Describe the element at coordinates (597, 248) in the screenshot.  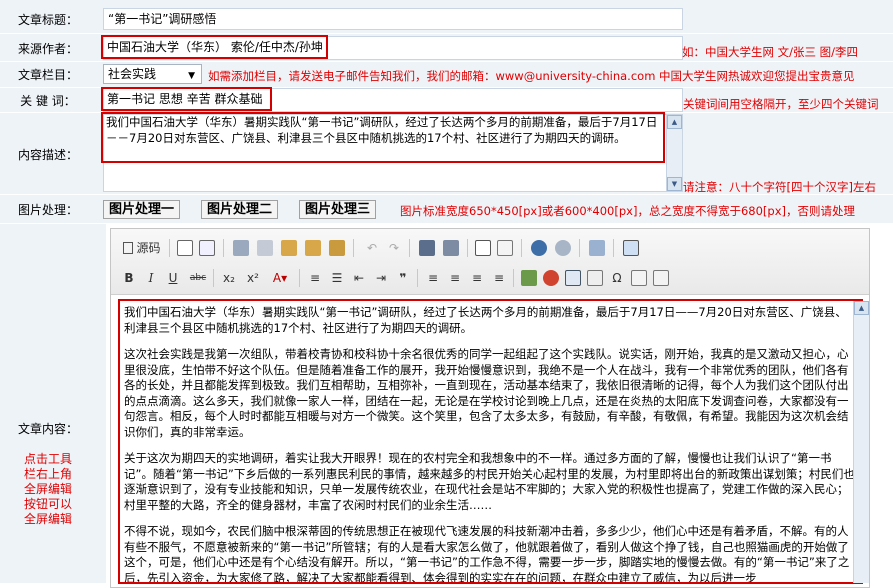
I see `eraser-icon` at that location.